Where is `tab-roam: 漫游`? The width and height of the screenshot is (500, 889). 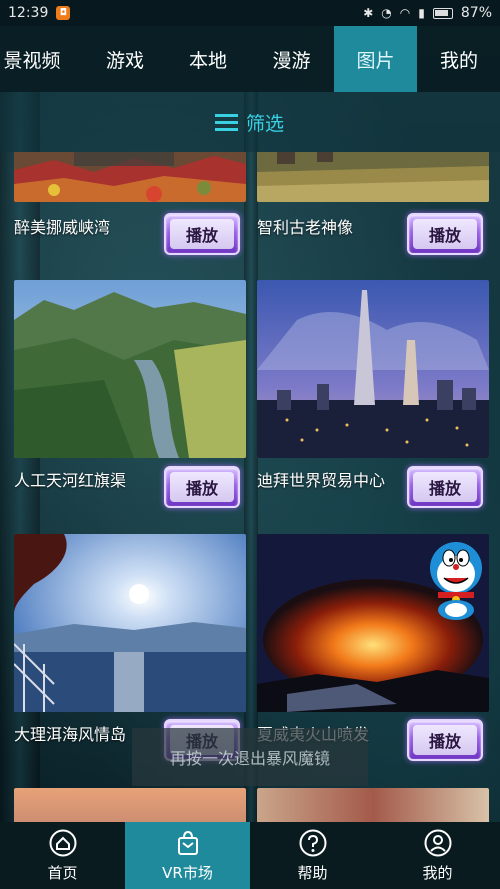
tab-roam: 漫游 is located at coordinates (291, 59).